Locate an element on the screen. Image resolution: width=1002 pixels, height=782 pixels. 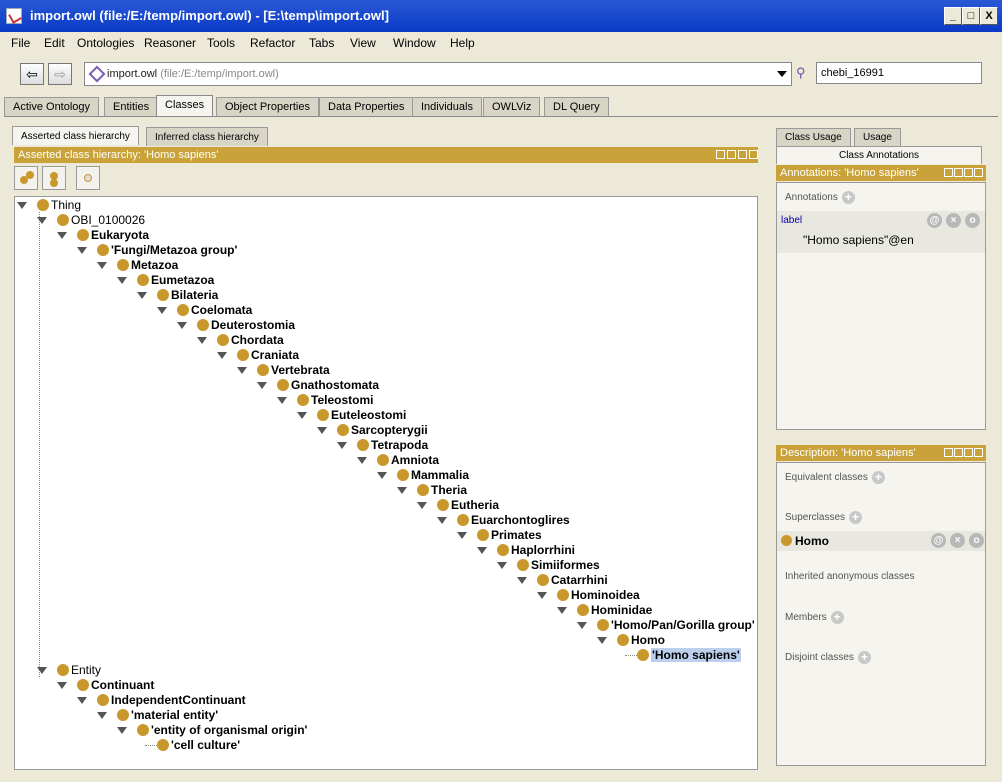
class-label: Thing is located at coordinates (66, 205).